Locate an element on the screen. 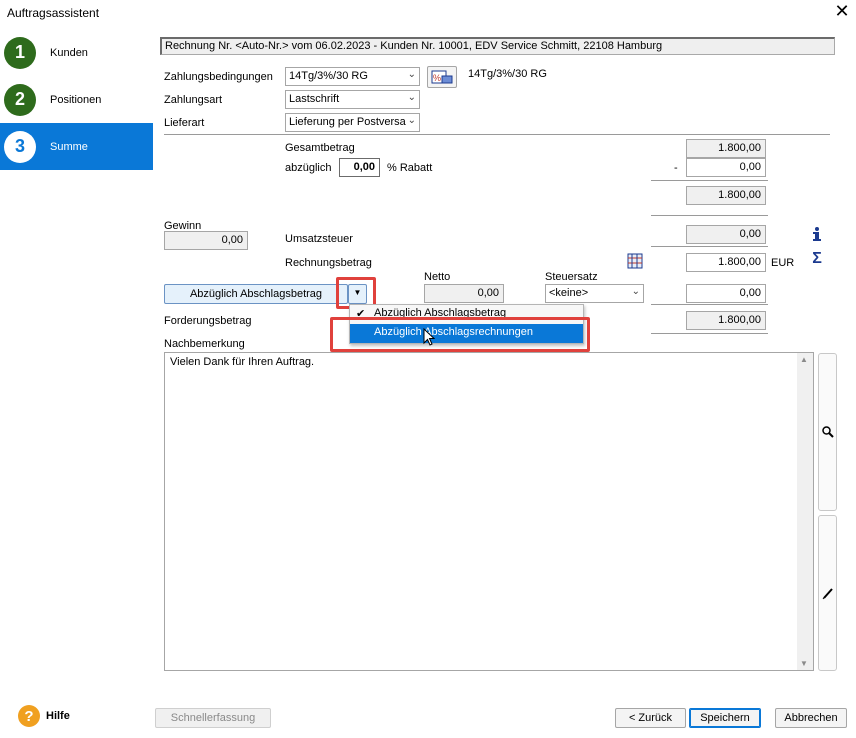  info-icon is located at coordinates (817, 234).